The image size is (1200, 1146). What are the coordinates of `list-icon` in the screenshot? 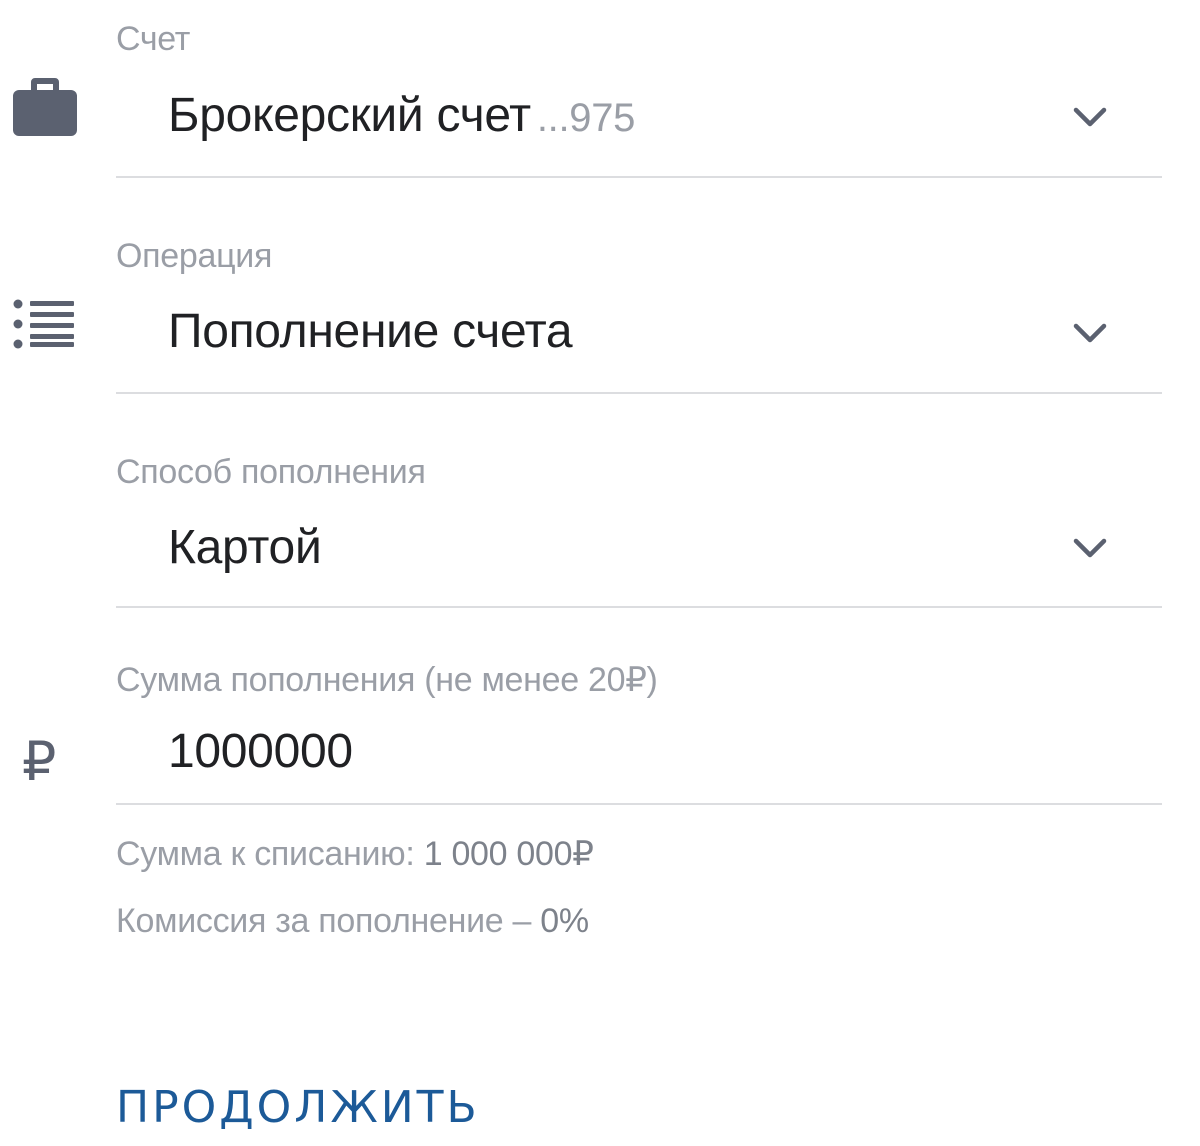 It's located at (44, 326).